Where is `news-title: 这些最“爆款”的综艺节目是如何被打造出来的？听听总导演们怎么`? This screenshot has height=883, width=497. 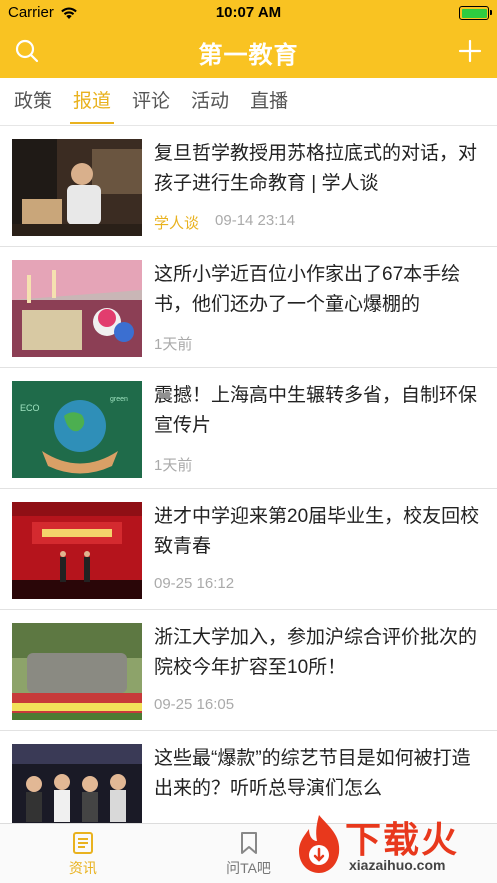
news-title: 这些最“爆款”的综艺节目是如何被打造出来的？听听总导演们怎么 is located at coordinates (312, 773).